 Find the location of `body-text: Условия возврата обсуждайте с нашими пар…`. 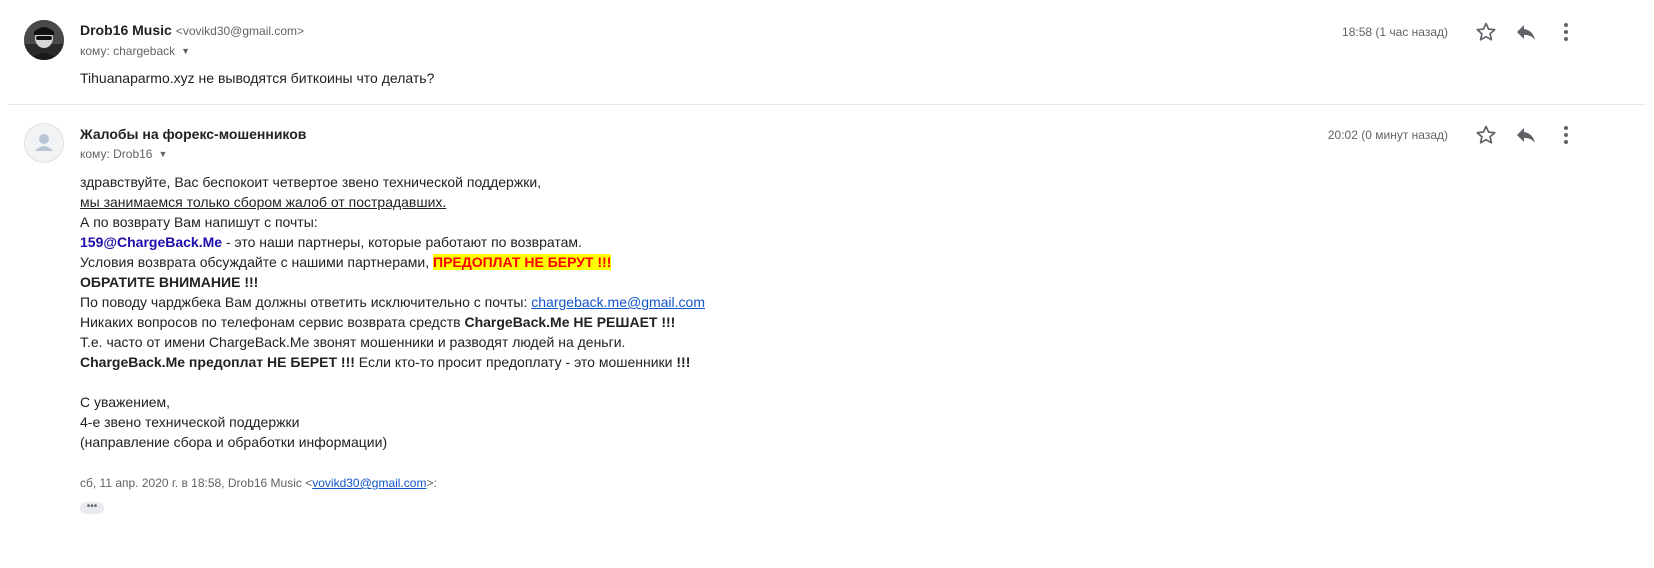

body-text: Условия возврата обсуждайте с нашими пар… is located at coordinates (257, 262).